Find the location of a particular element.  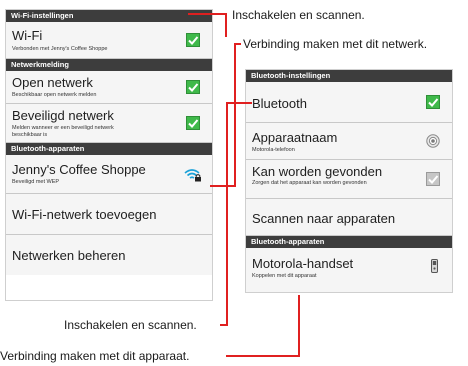

bluetooth-checkbox is located at coordinates (433, 102).